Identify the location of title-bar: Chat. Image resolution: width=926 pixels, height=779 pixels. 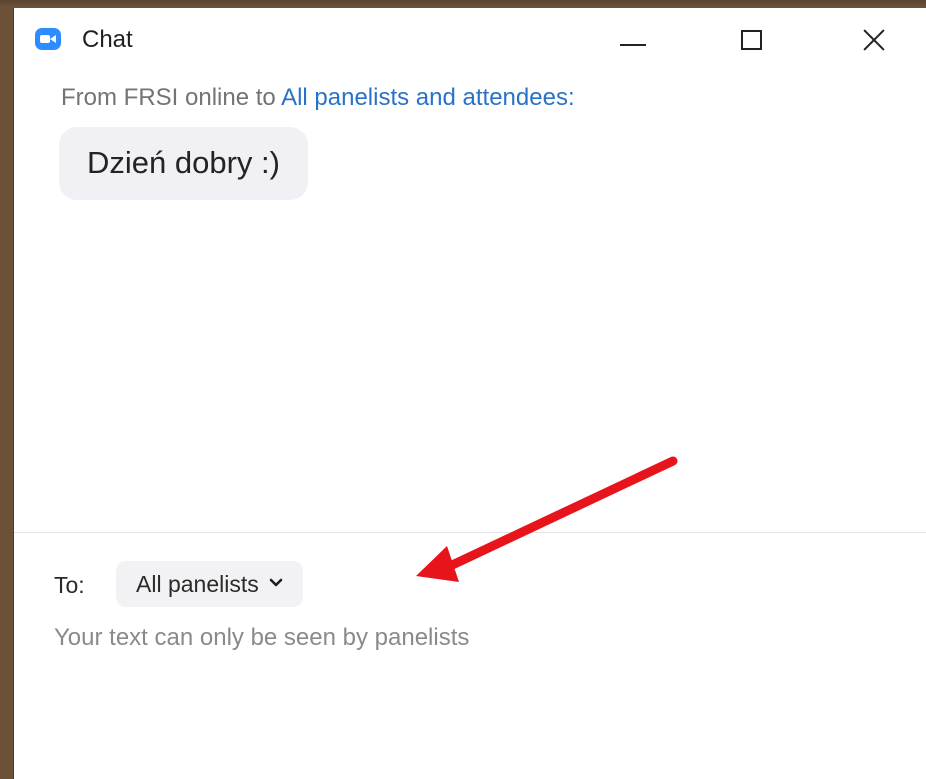
(470, 39).